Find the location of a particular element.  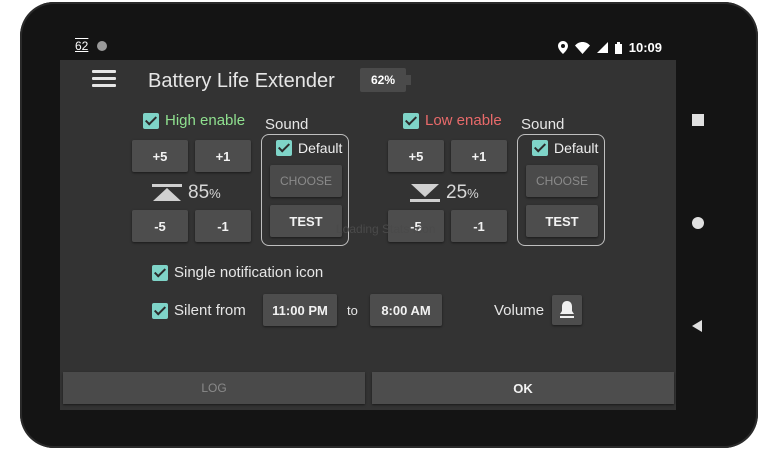

log-button: LOG is located at coordinates (214, 388).